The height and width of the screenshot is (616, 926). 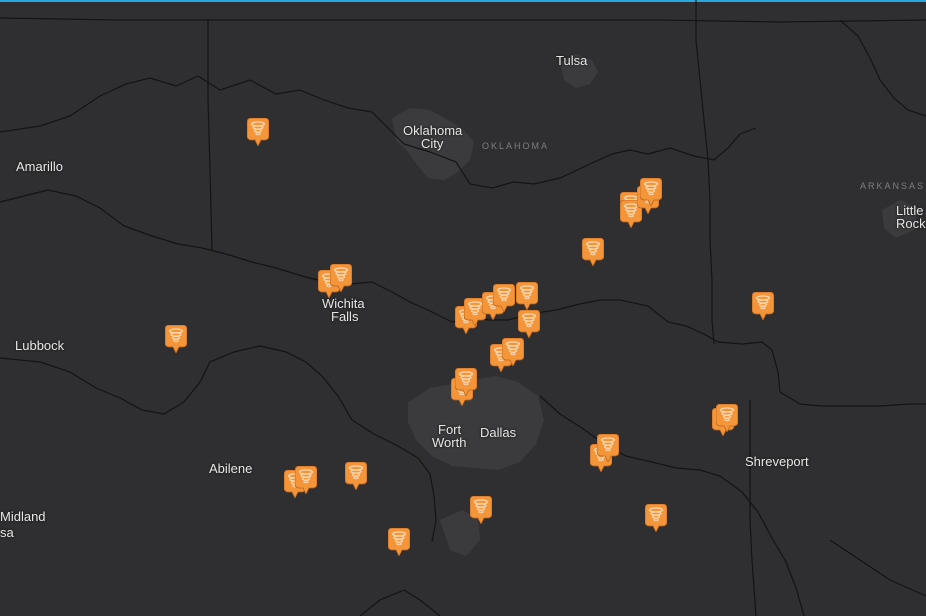 What do you see at coordinates (463, 20) in the screenshot?
I see `boundary-oklahoma-north` at bounding box center [463, 20].